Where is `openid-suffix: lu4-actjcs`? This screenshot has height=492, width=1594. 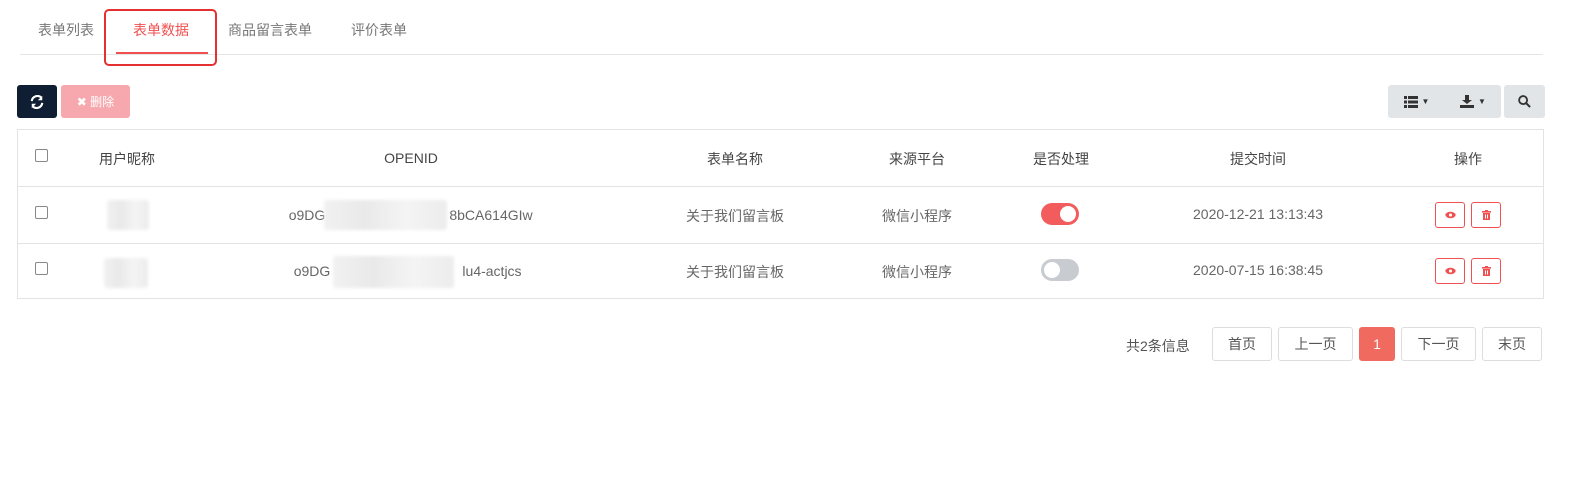
openid-suffix: lu4-actjcs is located at coordinates (492, 271).